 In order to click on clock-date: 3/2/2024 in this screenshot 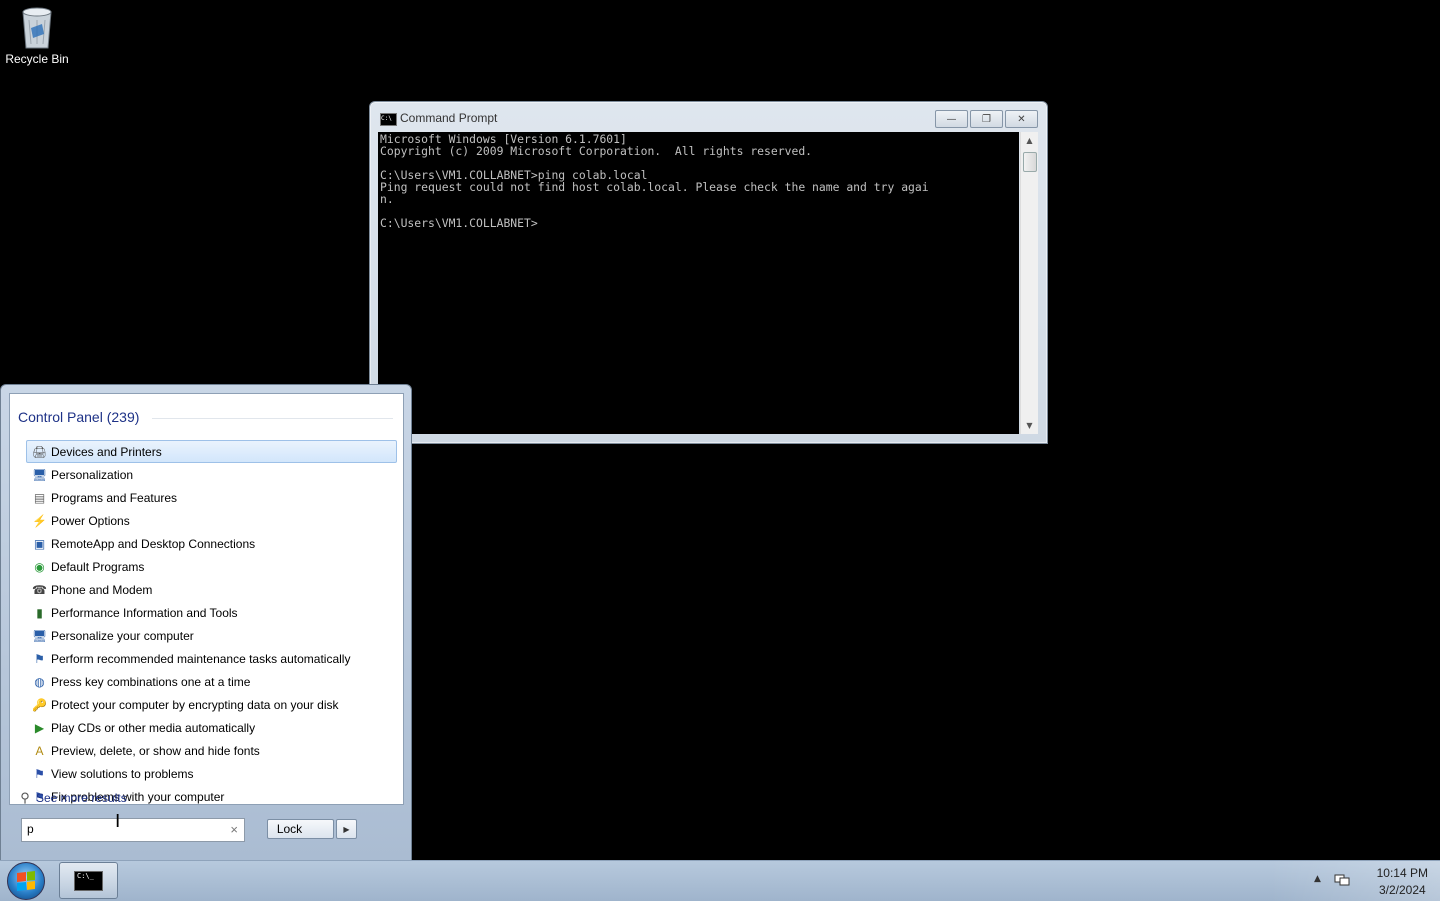, I will do `click(1402, 890)`.